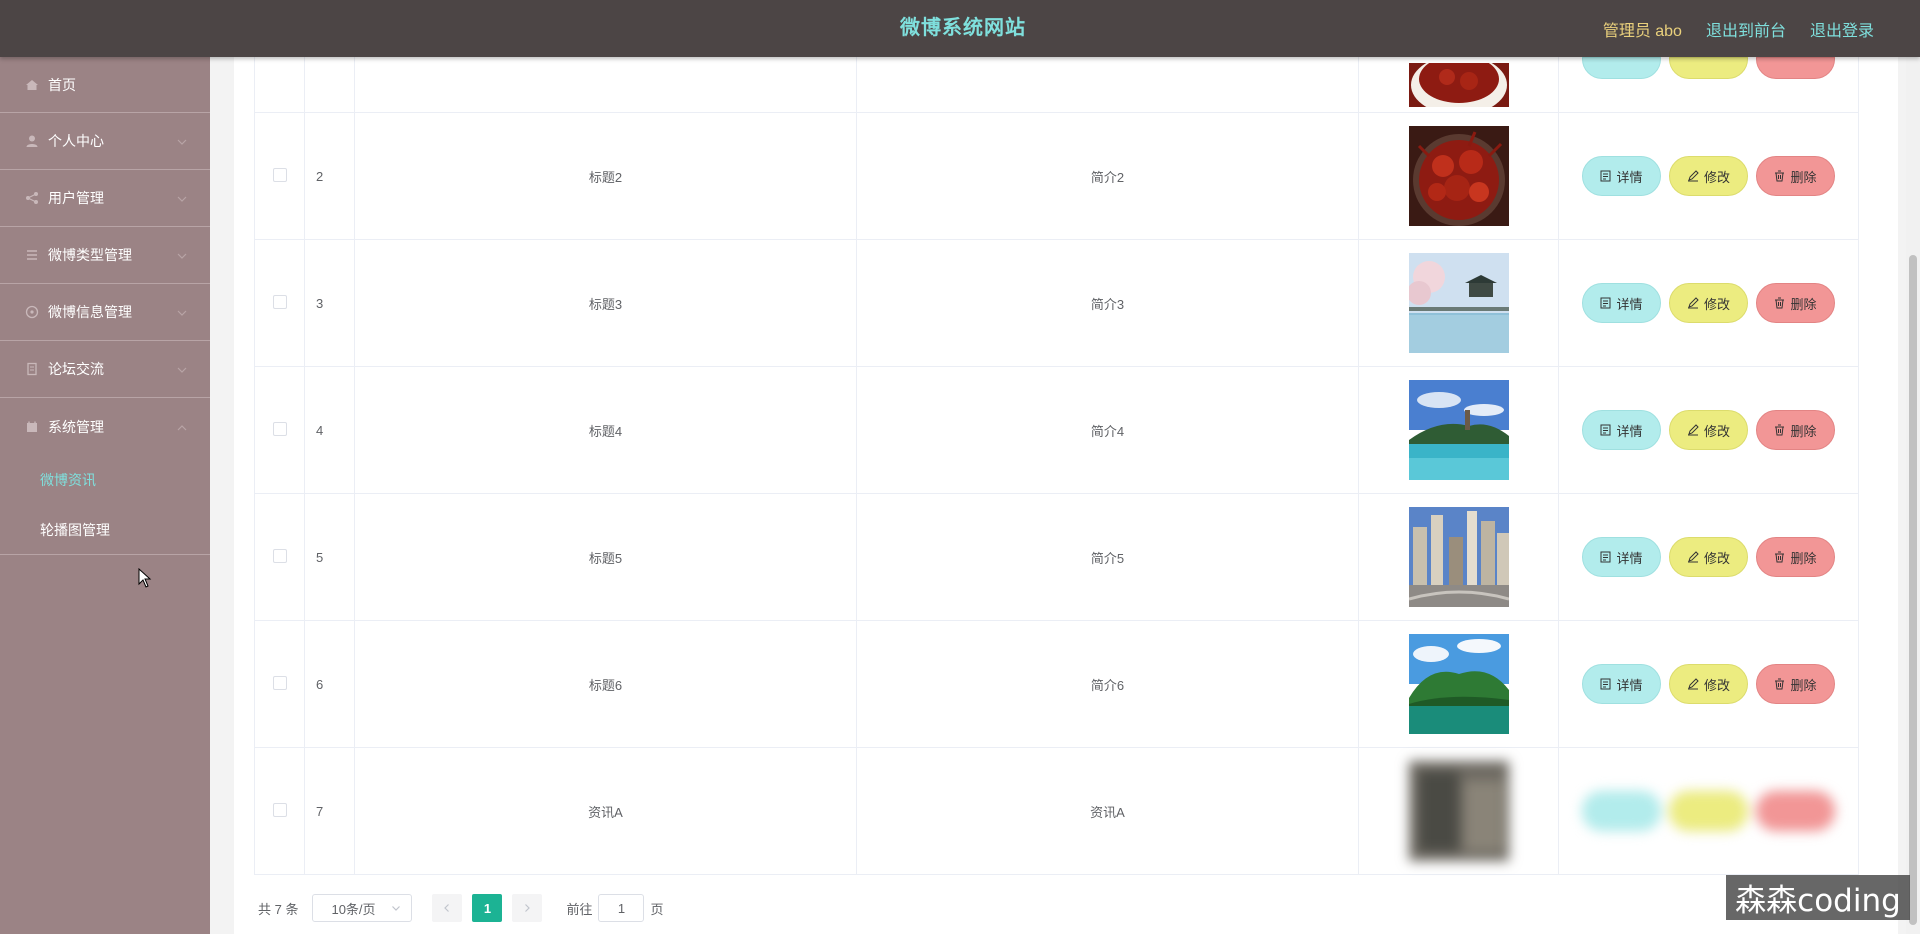 The height and width of the screenshot is (934, 1920). Describe the element at coordinates (32, 141) in the screenshot. I see `user-icon` at that location.